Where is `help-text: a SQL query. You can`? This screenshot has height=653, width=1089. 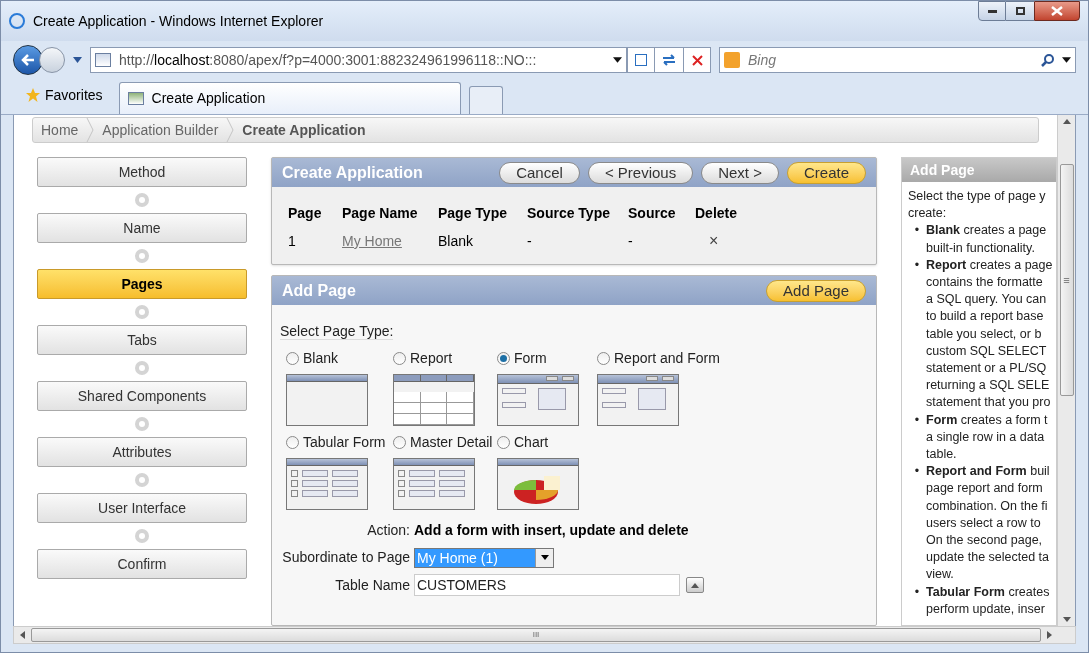 help-text: a SQL query. You can is located at coordinates (987, 300).